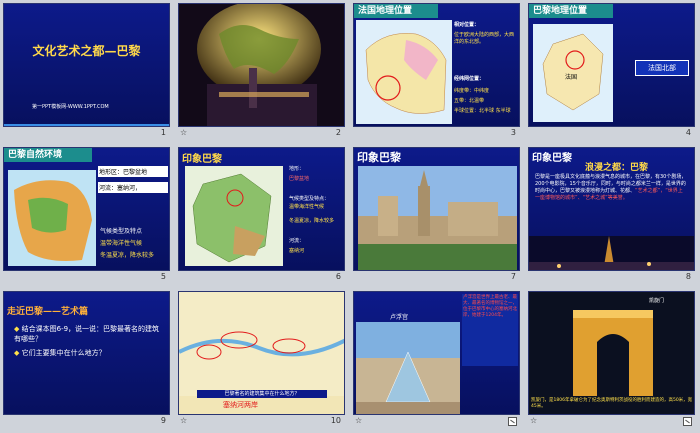 The image size is (700, 433). Describe the element at coordinates (657, 301) in the screenshot. I see `photo-label: 凯旋门` at that location.